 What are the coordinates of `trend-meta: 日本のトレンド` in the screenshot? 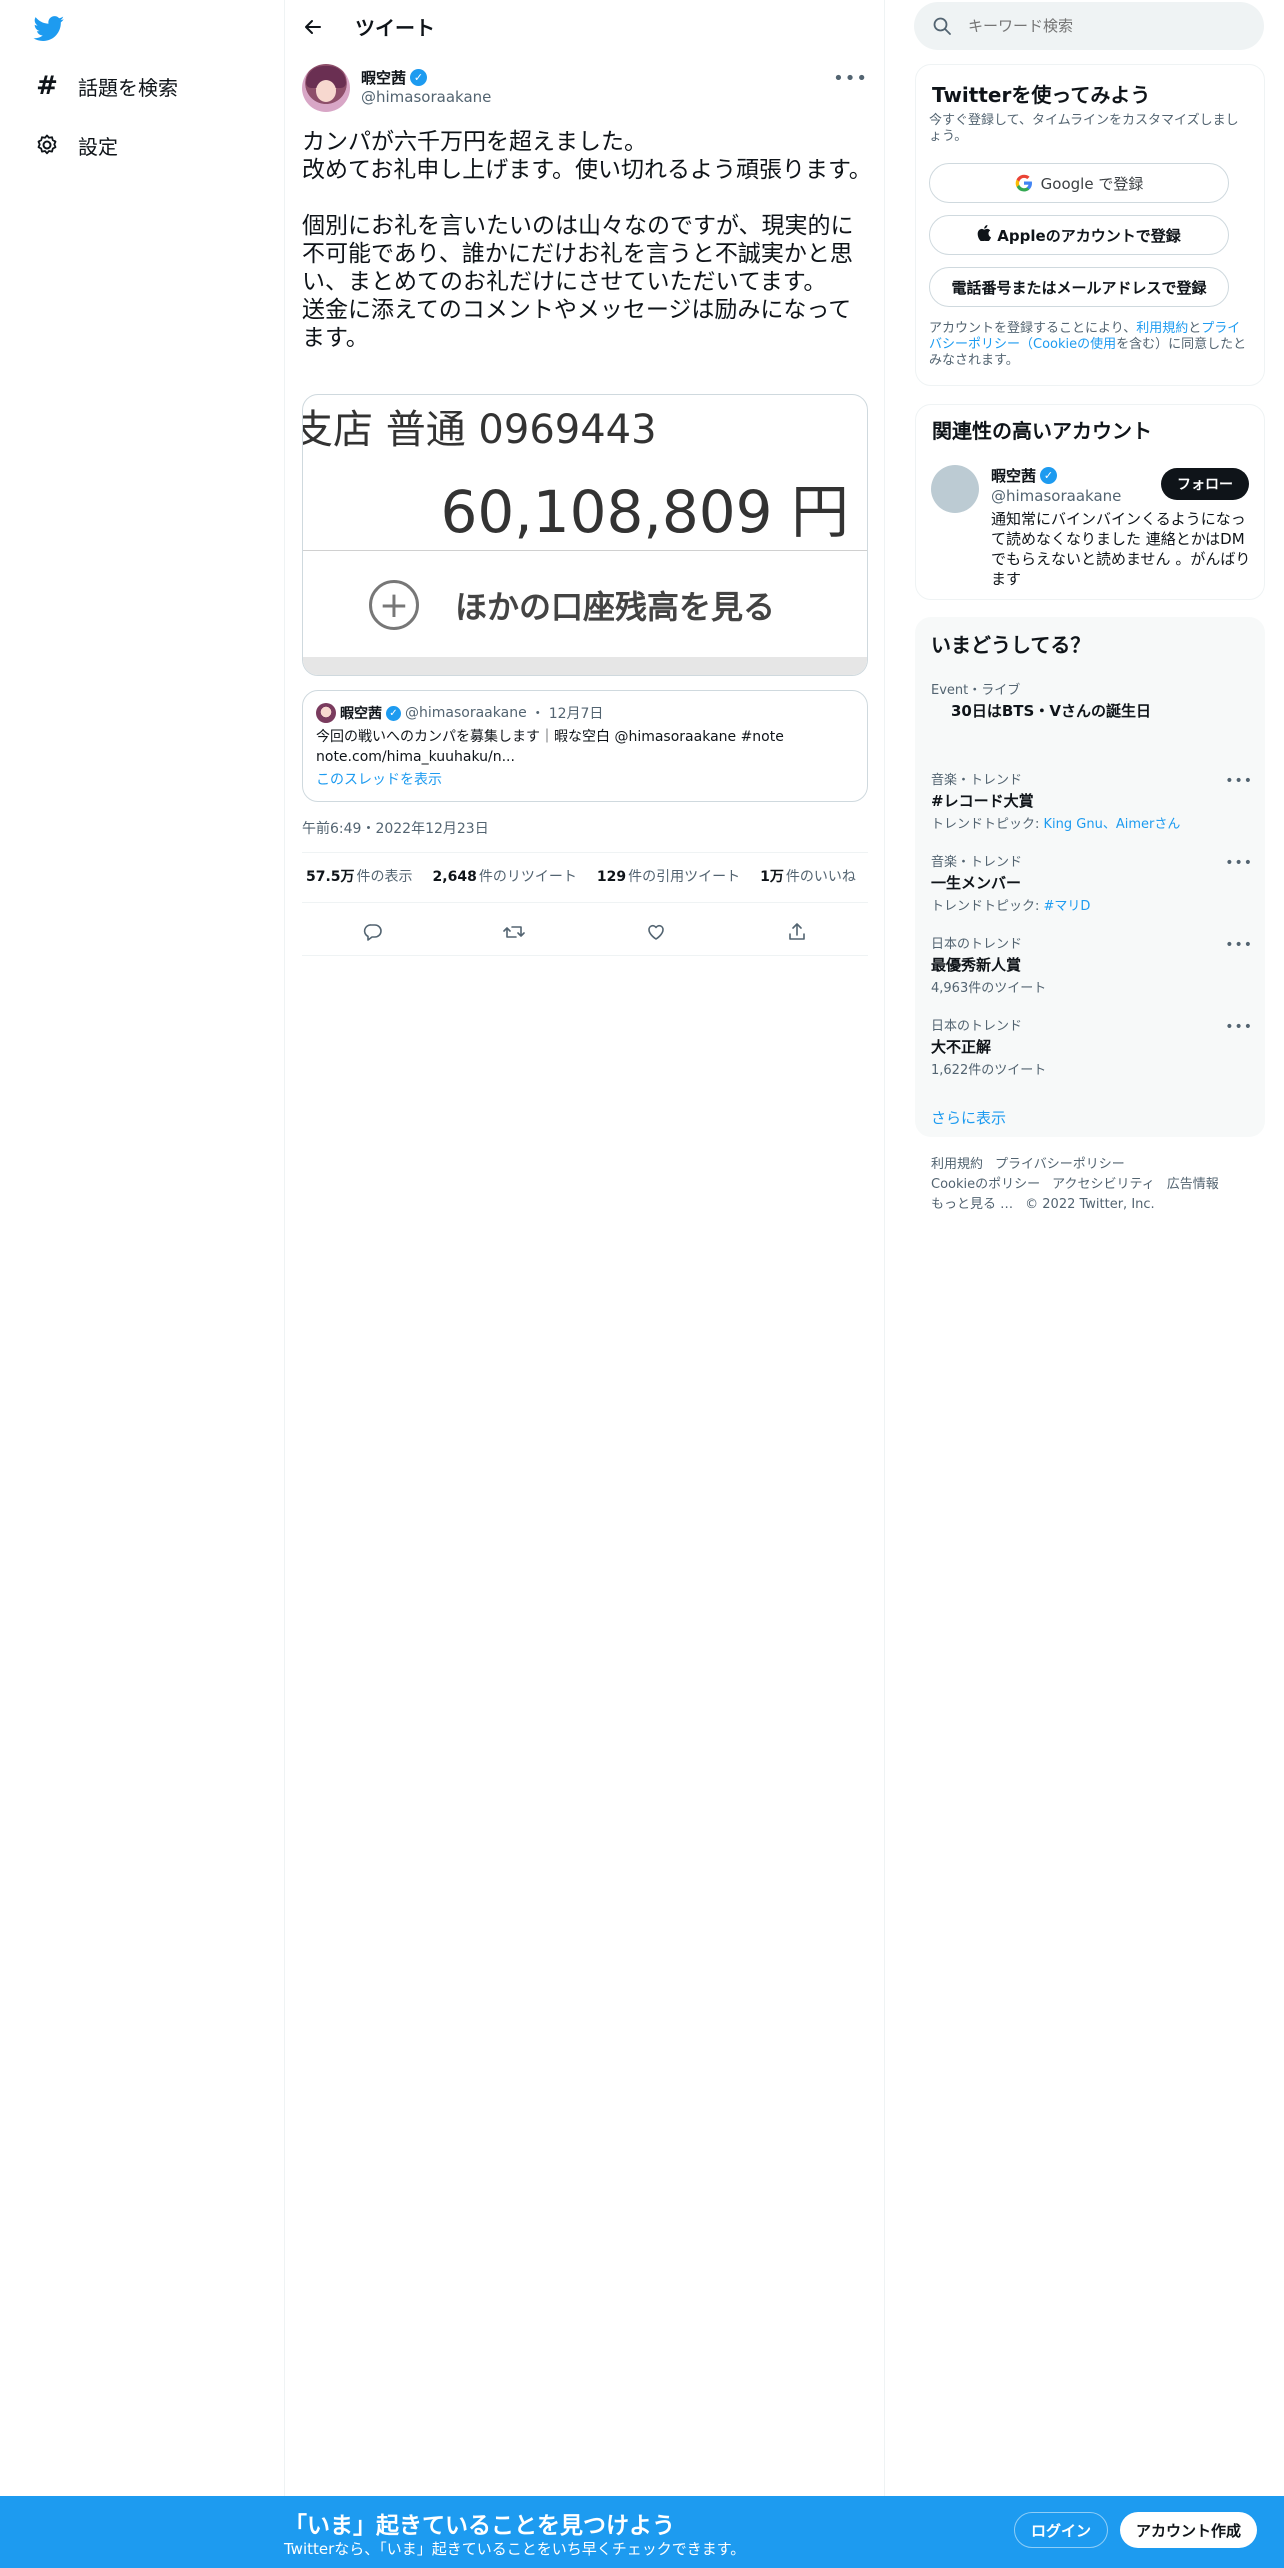 It's located at (977, 1026).